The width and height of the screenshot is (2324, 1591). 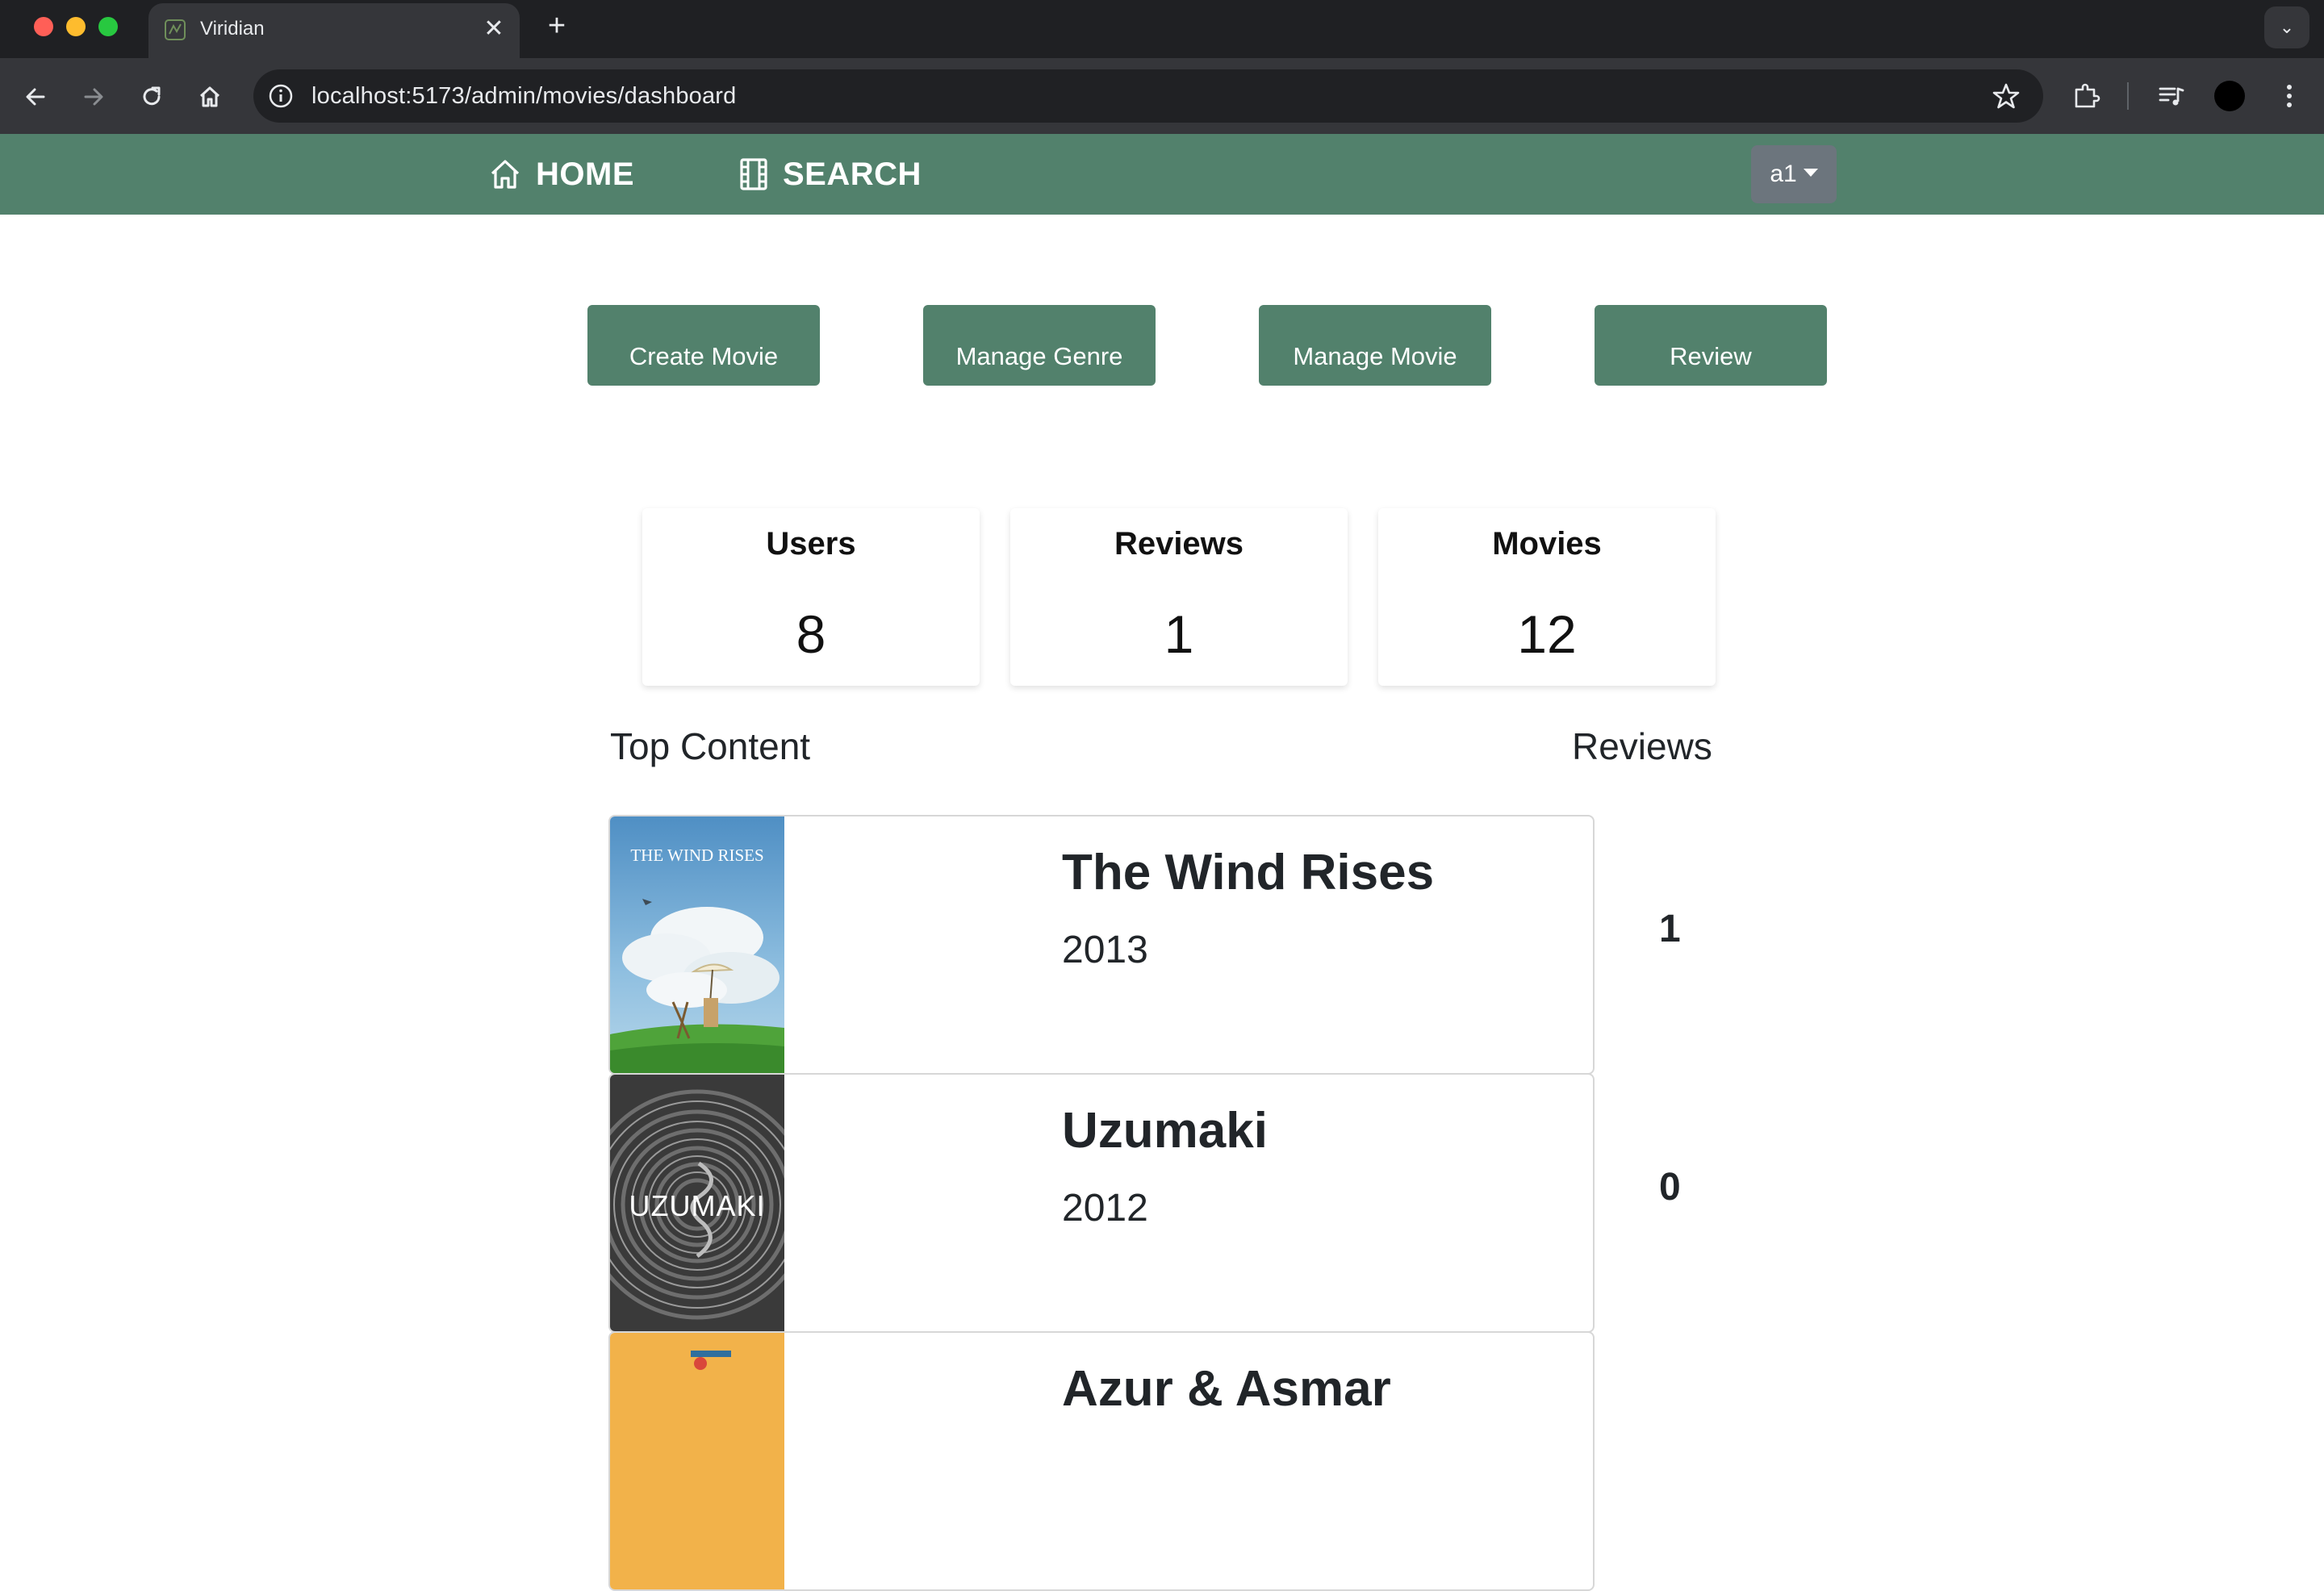 I want to click on playlist-music-icon, so click(x=2171, y=97).